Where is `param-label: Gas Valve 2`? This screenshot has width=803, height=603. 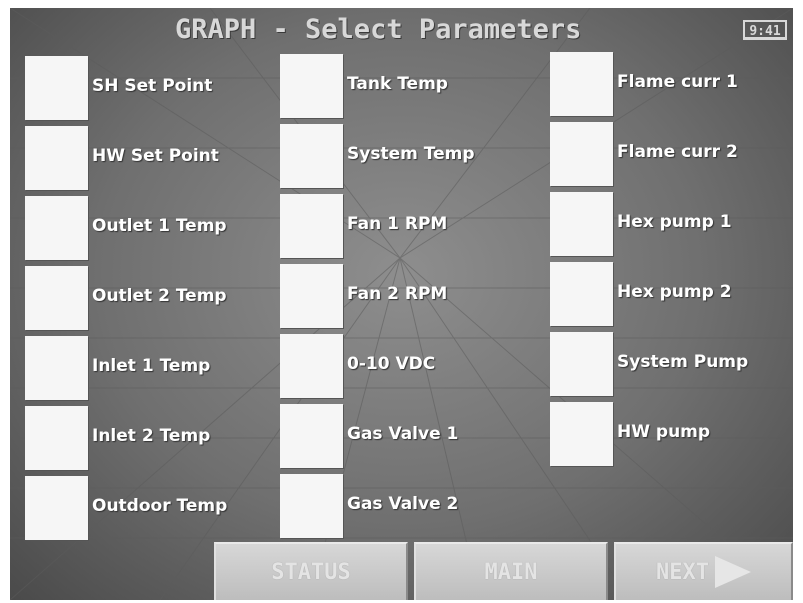
param-label: Gas Valve 2 is located at coordinates (403, 504).